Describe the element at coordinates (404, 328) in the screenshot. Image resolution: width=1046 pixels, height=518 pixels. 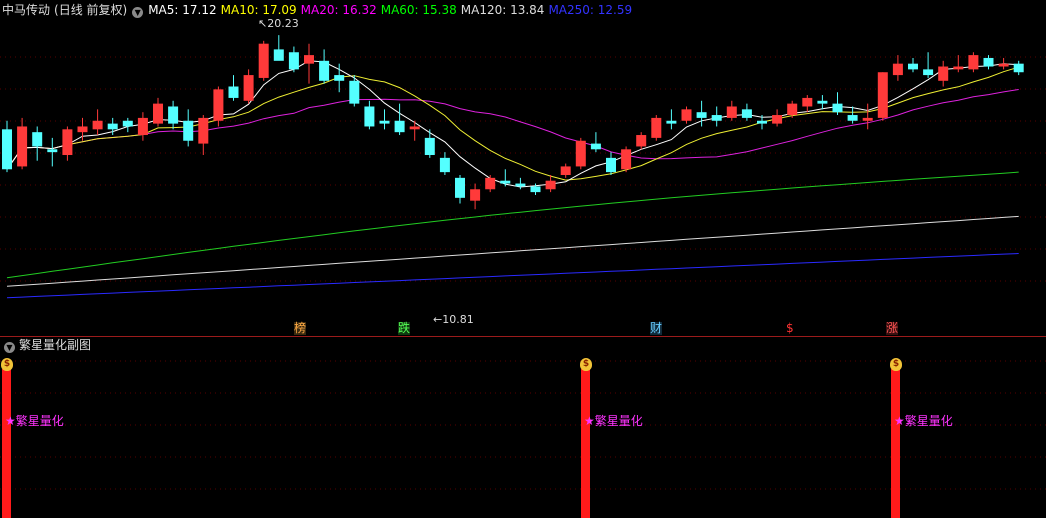
I see `marker-die: 跌` at that location.